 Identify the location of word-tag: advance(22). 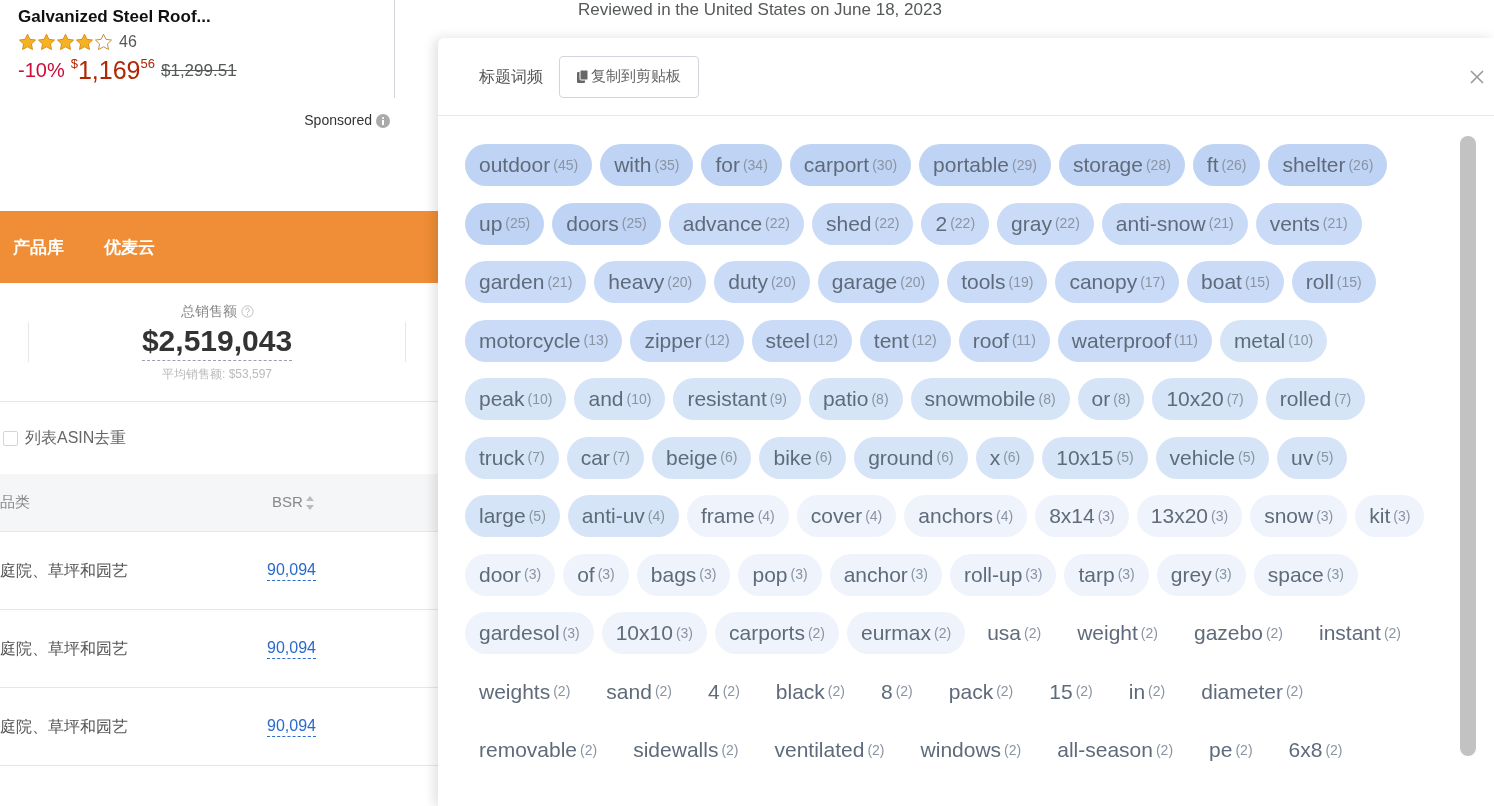
(736, 223).